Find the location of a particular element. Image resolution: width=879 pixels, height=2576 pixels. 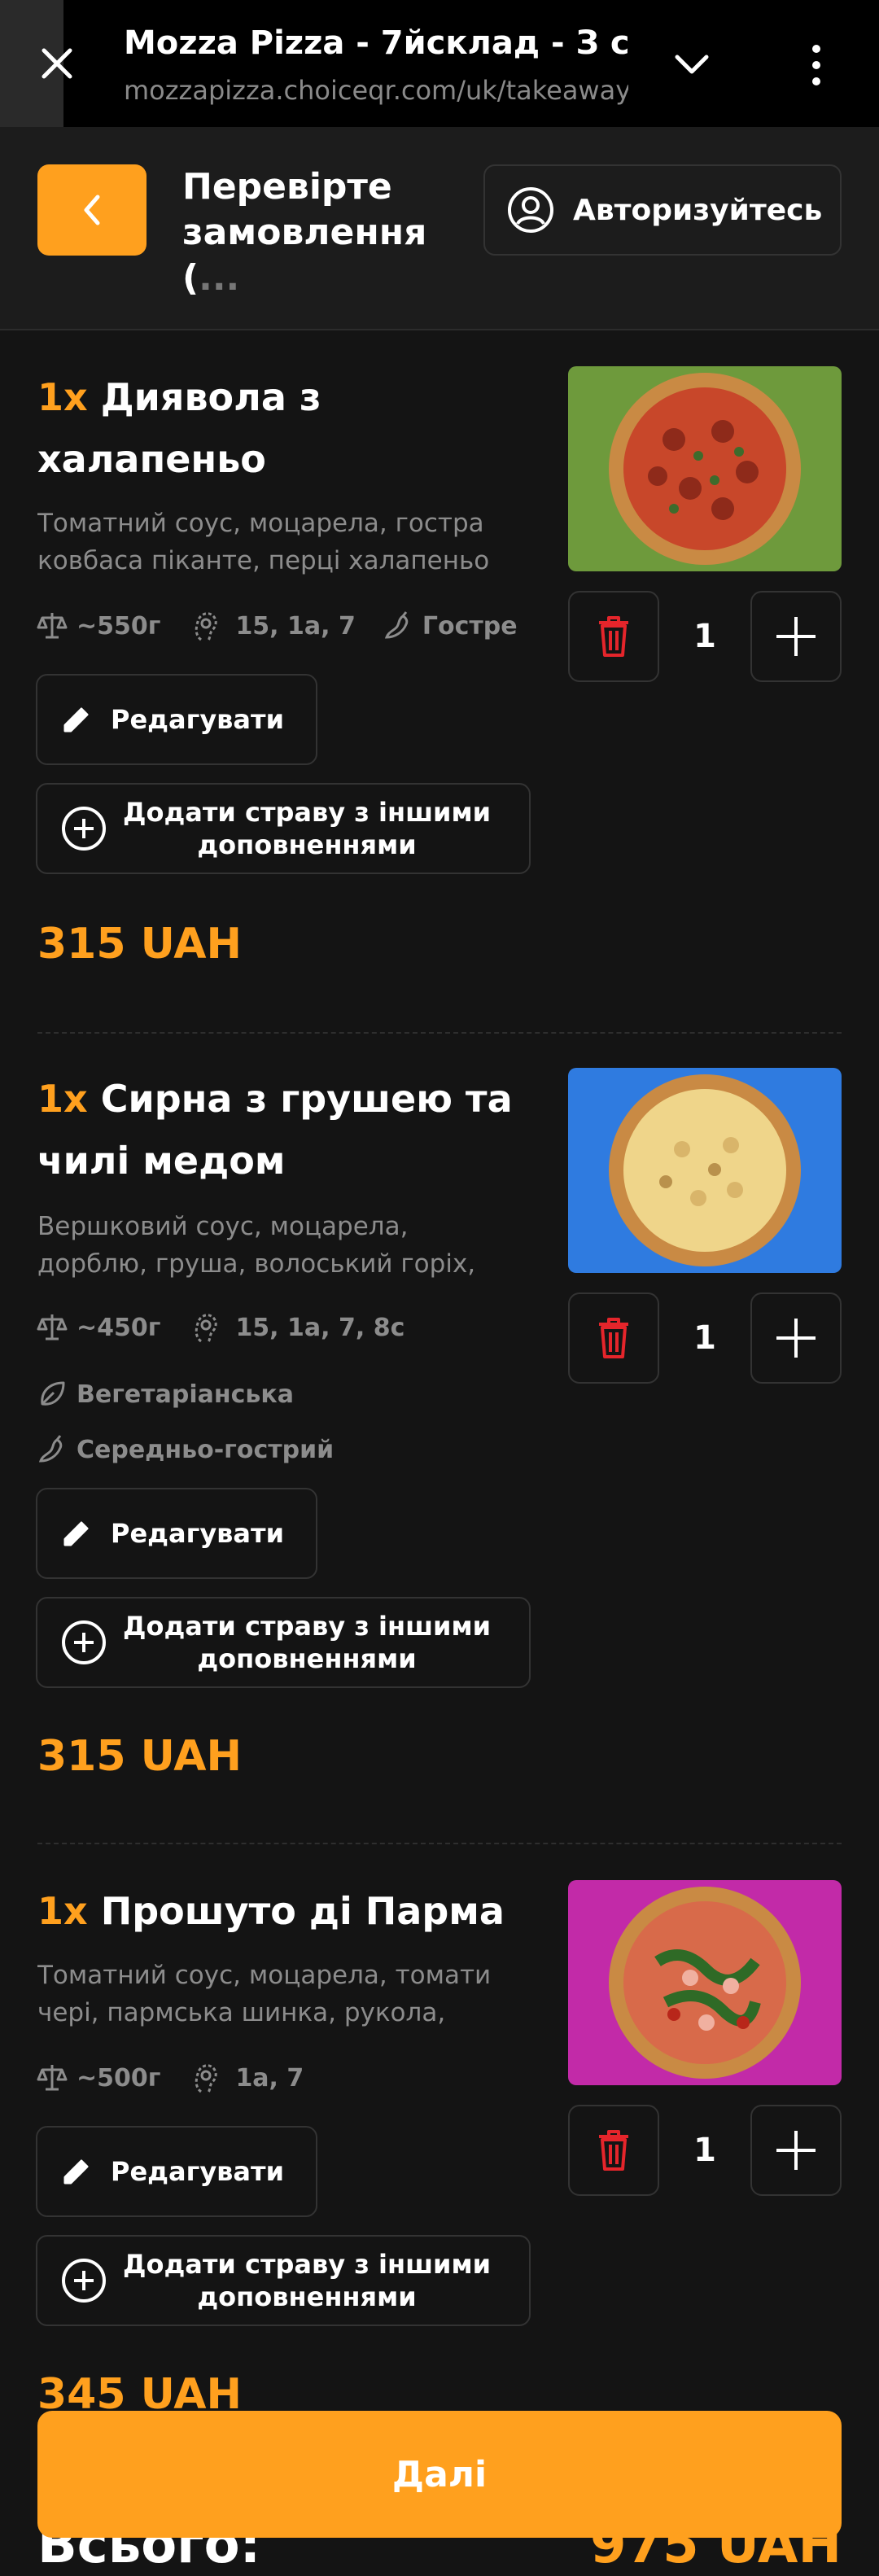

chevron-left-icon is located at coordinates (92, 210).